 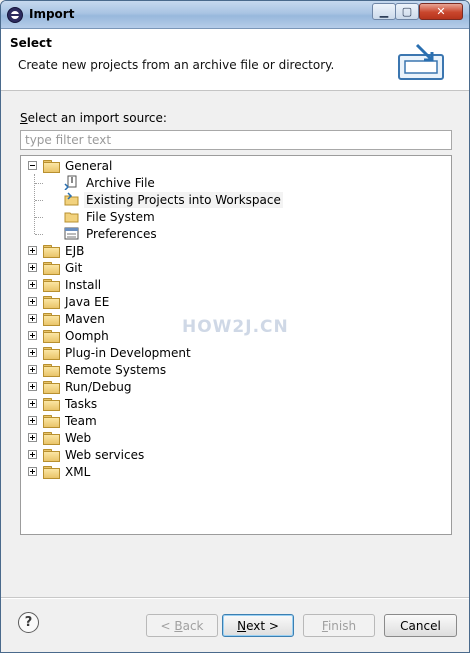 I want to click on tree-node-general: General, so click(x=71, y=165).